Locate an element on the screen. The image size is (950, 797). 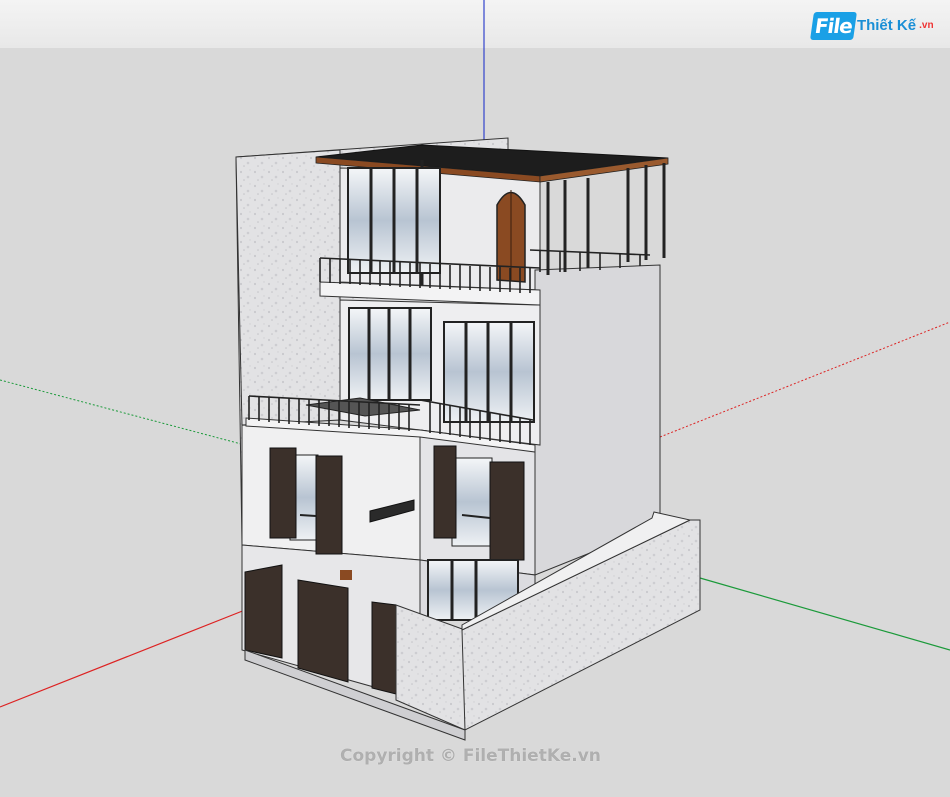
top-floor-windows is located at coordinates (394, 220).